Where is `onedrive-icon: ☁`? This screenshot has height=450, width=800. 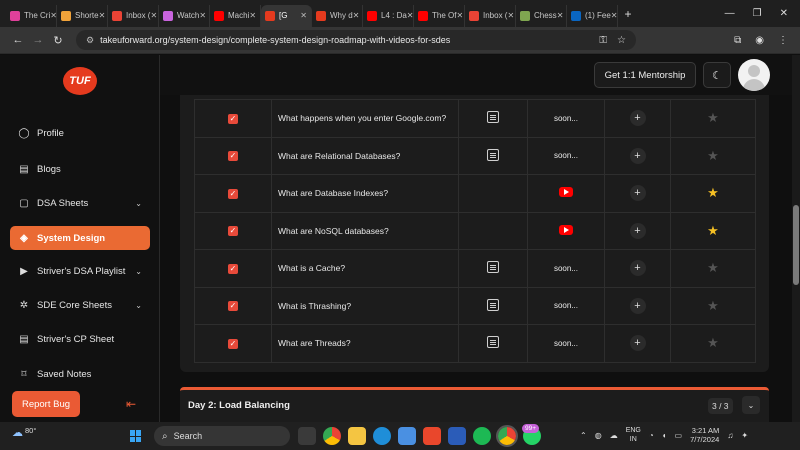 onedrive-icon: ☁ is located at coordinates (614, 435).